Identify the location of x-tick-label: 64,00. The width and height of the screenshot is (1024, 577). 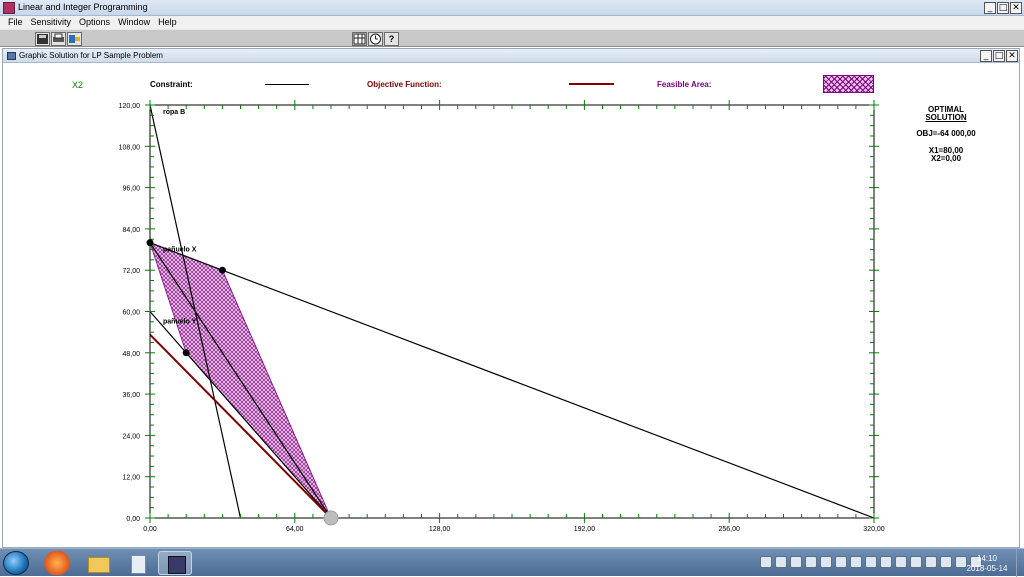
(295, 529).